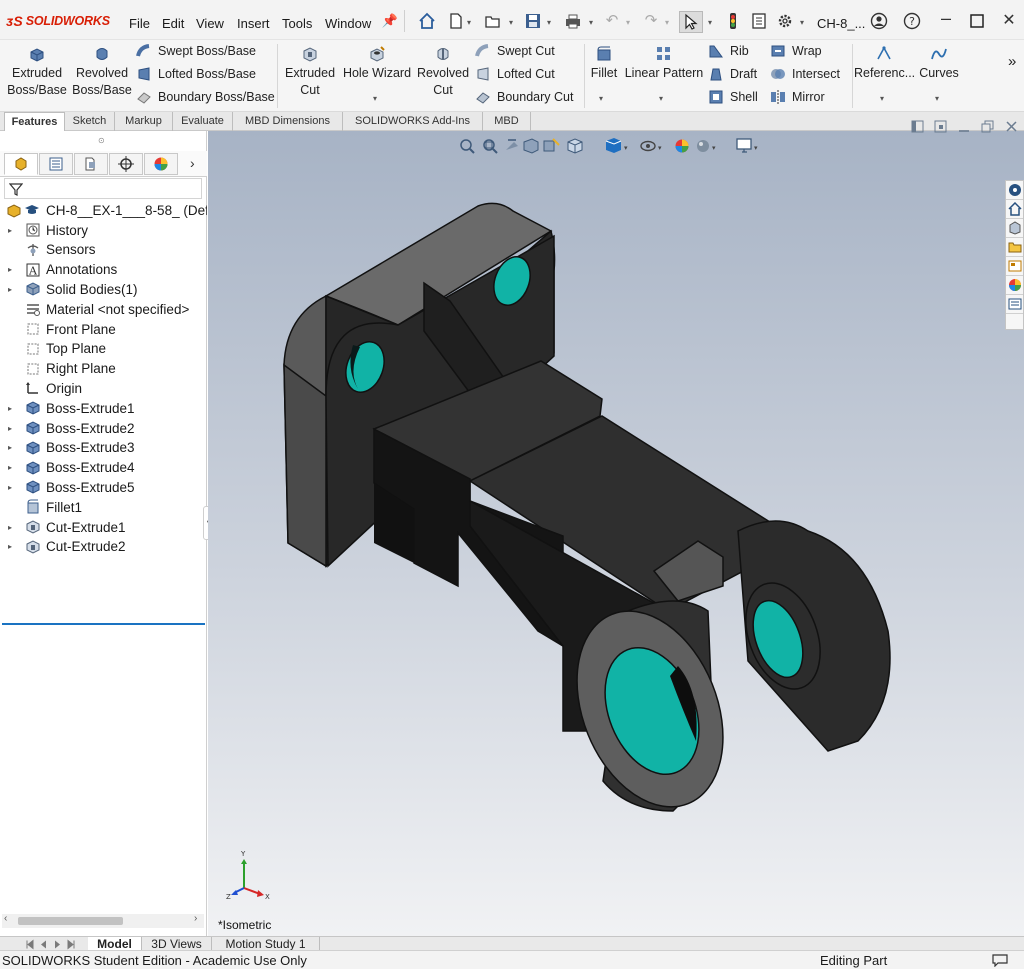 Image resolution: width=1024 pixels, height=969 pixels. Describe the element at coordinates (573, 21) in the screenshot. I see `print-icon` at that location.